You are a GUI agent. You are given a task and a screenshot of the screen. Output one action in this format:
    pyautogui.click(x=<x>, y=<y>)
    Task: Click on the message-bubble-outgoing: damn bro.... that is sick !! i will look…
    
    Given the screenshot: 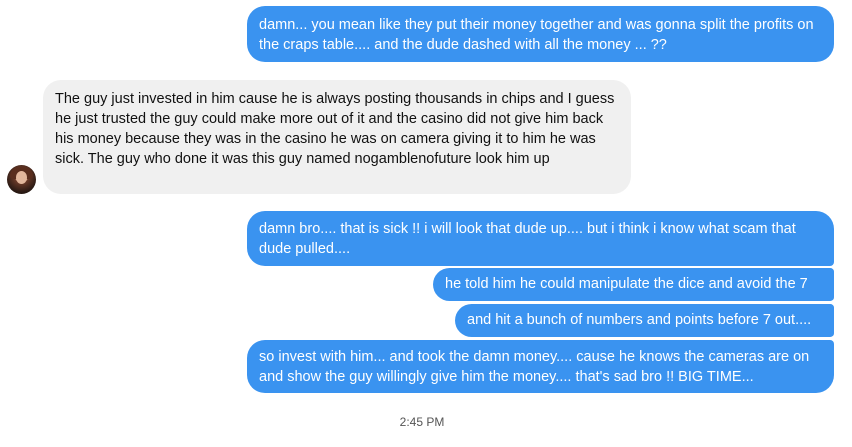 What is the action you would take?
    pyautogui.click(x=540, y=238)
    